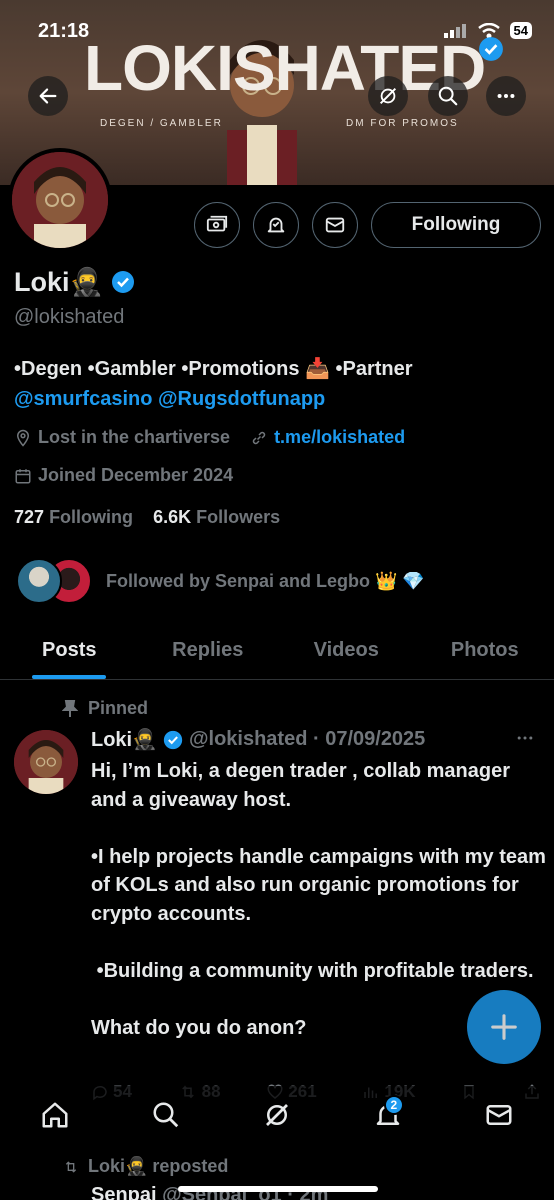  I want to click on following-stat: 727 Following, so click(73, 517).